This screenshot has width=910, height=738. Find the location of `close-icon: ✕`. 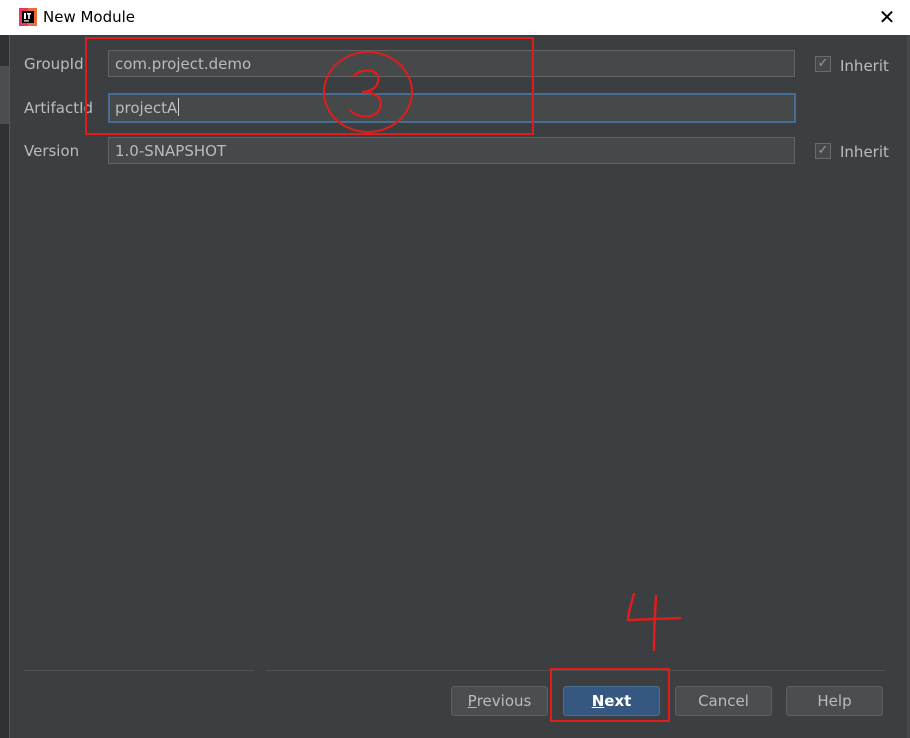

close-icon: ✕ is located at coordinates (887, 17).